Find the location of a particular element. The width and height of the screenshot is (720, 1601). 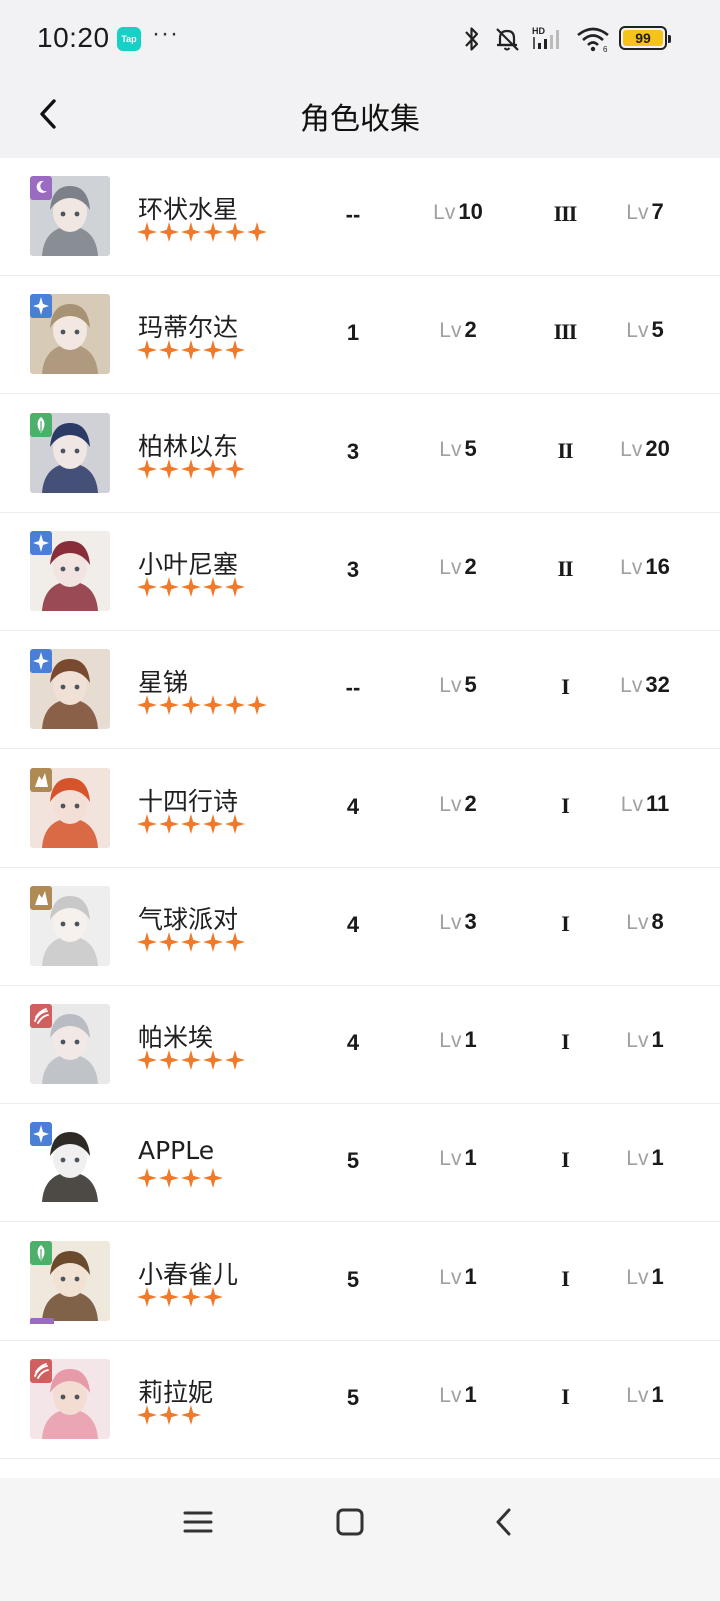

level-value: 2 is located at coordinates (470, 803).